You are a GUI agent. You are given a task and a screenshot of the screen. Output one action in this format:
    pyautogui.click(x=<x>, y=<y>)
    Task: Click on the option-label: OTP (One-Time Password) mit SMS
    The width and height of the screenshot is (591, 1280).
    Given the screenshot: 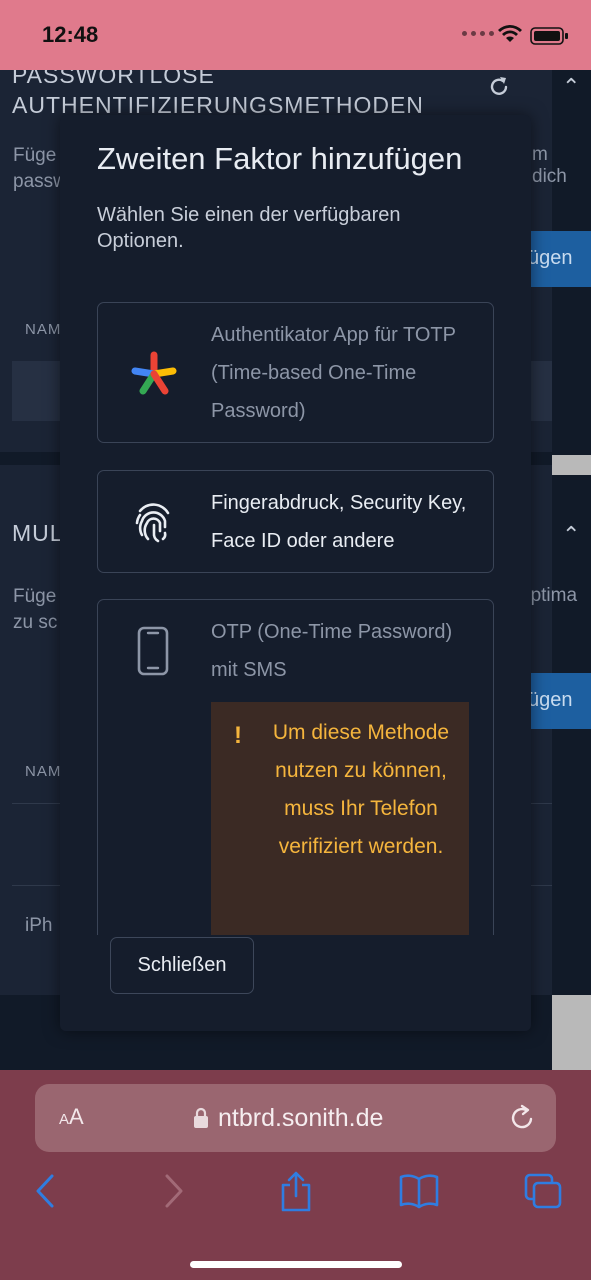 What is the action you would take?
    pyautogui.click(x=332, y=651)
    